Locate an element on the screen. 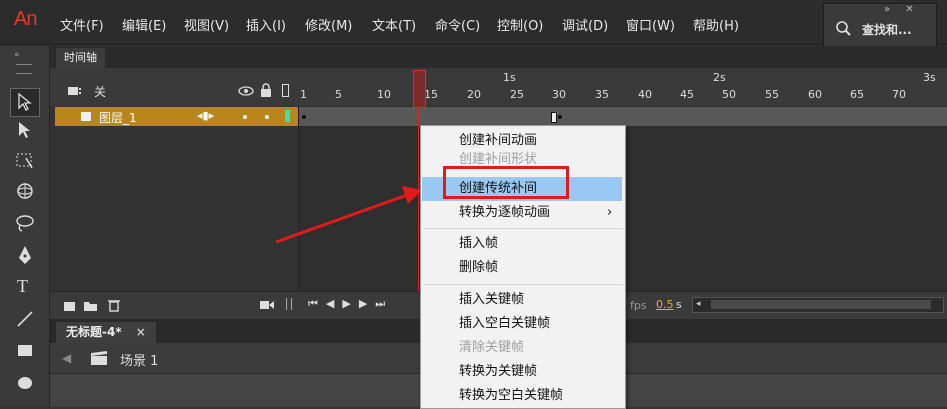 This screenshot has width=947, height=409. menu-insert-keyframe: 插入关键帧 is located at coordinates (523, 300).